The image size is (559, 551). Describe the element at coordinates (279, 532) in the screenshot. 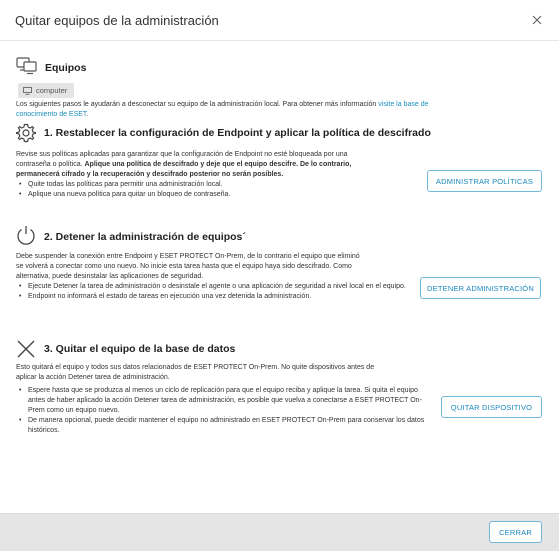

I see `dialog-footer: CERRAR` at that location.